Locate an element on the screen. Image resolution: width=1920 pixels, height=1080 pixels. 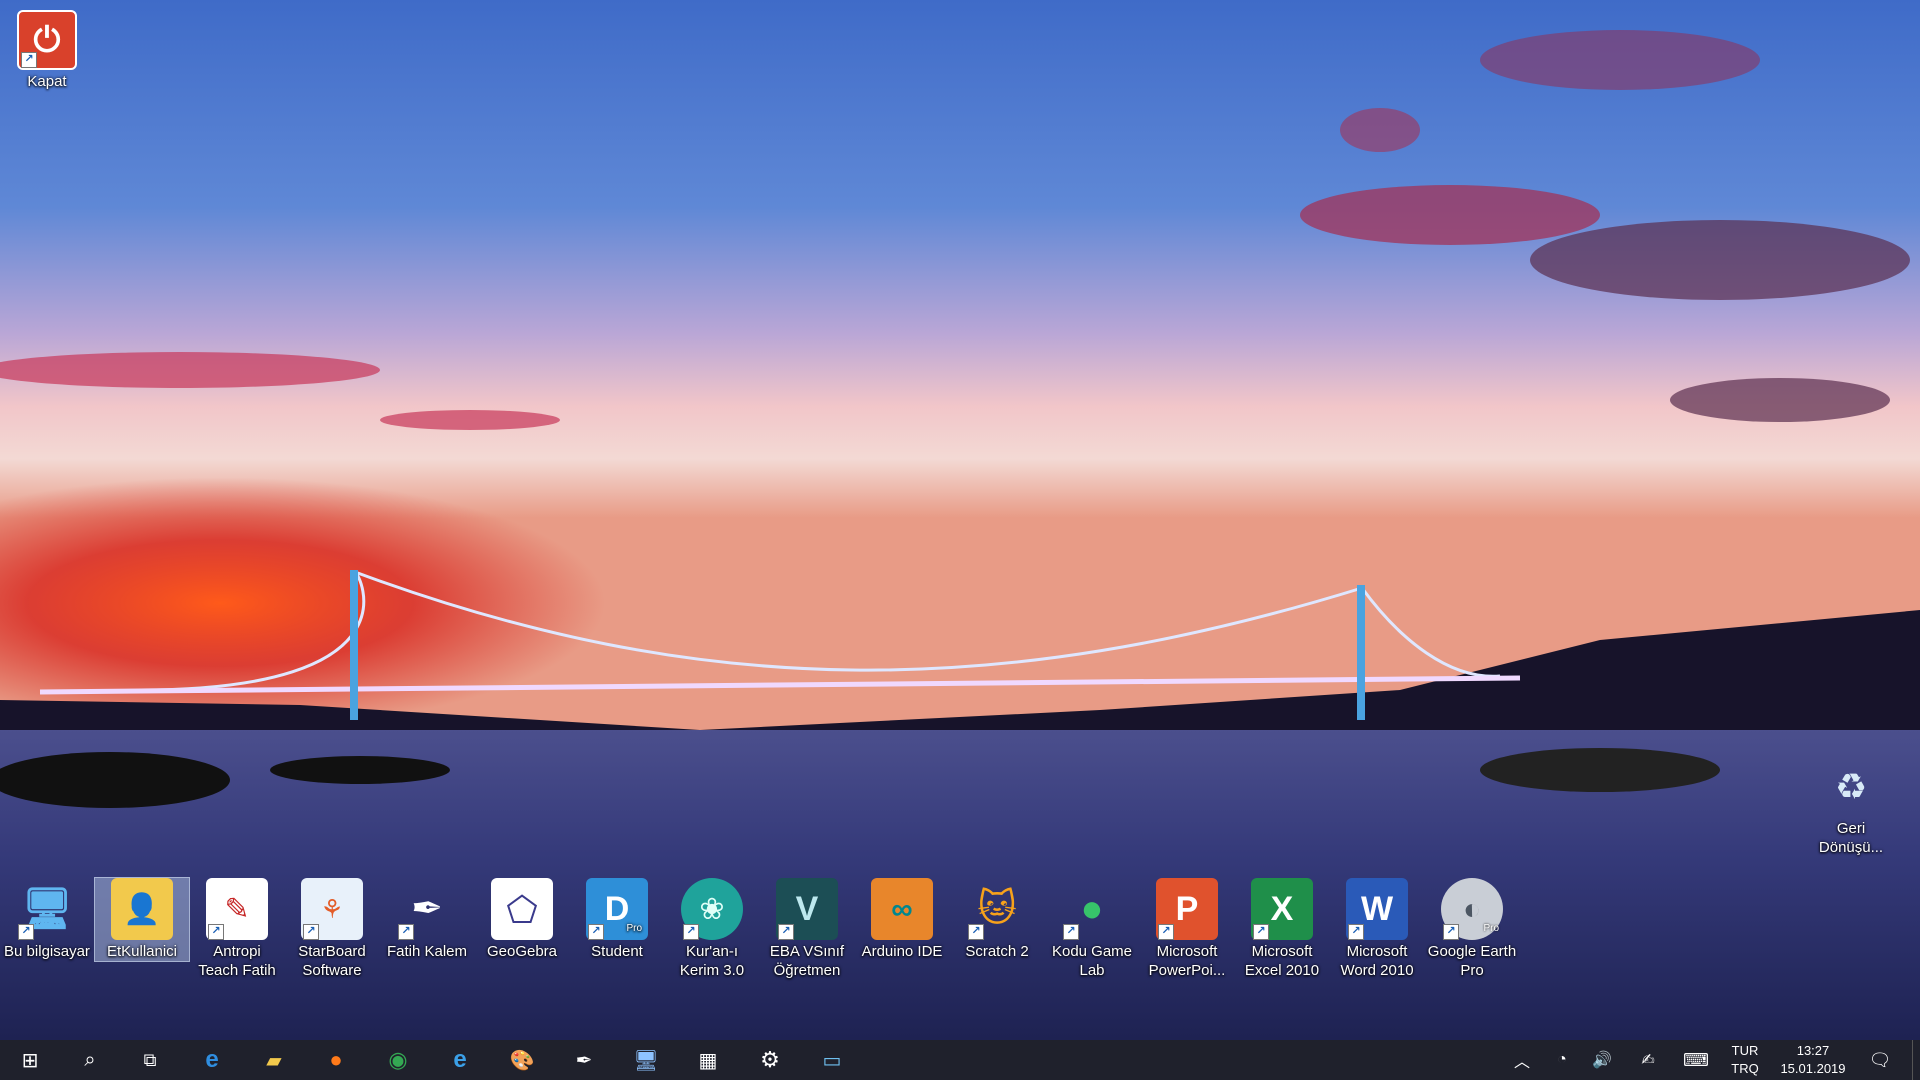
file-explorer-icon: ▰ is located at coordinates (274, 1060).